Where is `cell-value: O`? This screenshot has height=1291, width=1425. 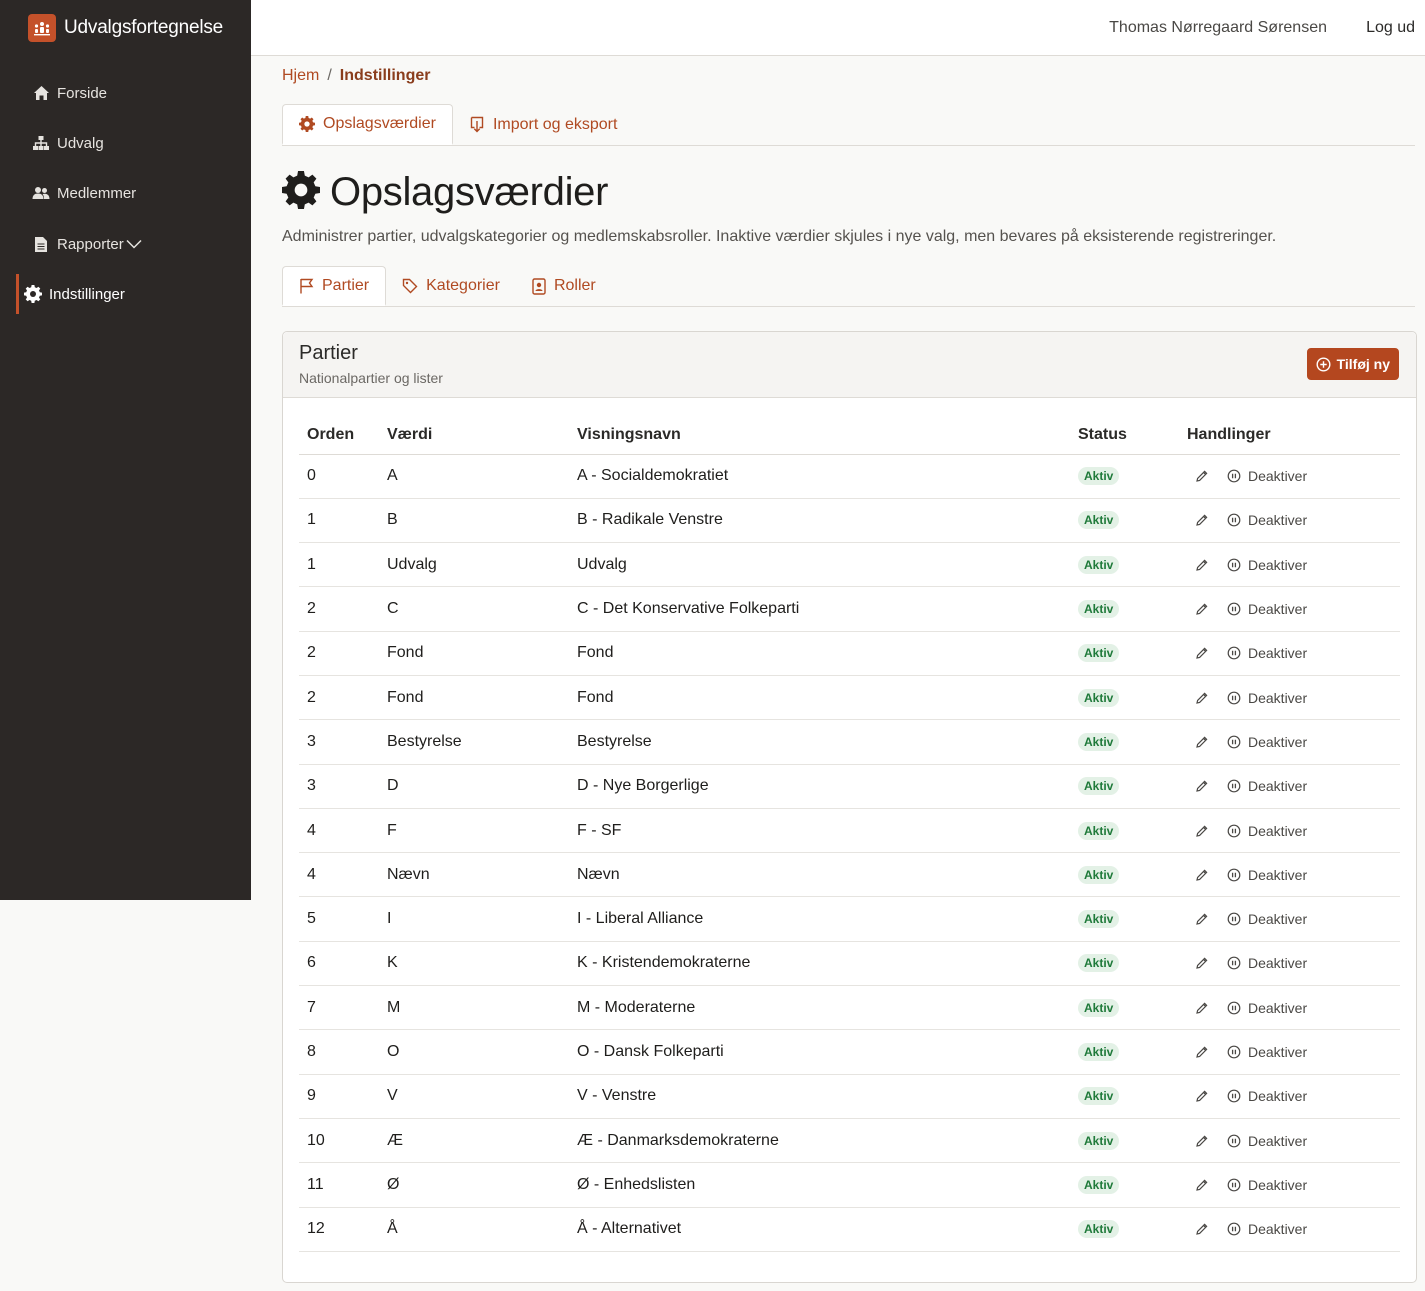 cell-value: O is located at coordinates (474, 1052).